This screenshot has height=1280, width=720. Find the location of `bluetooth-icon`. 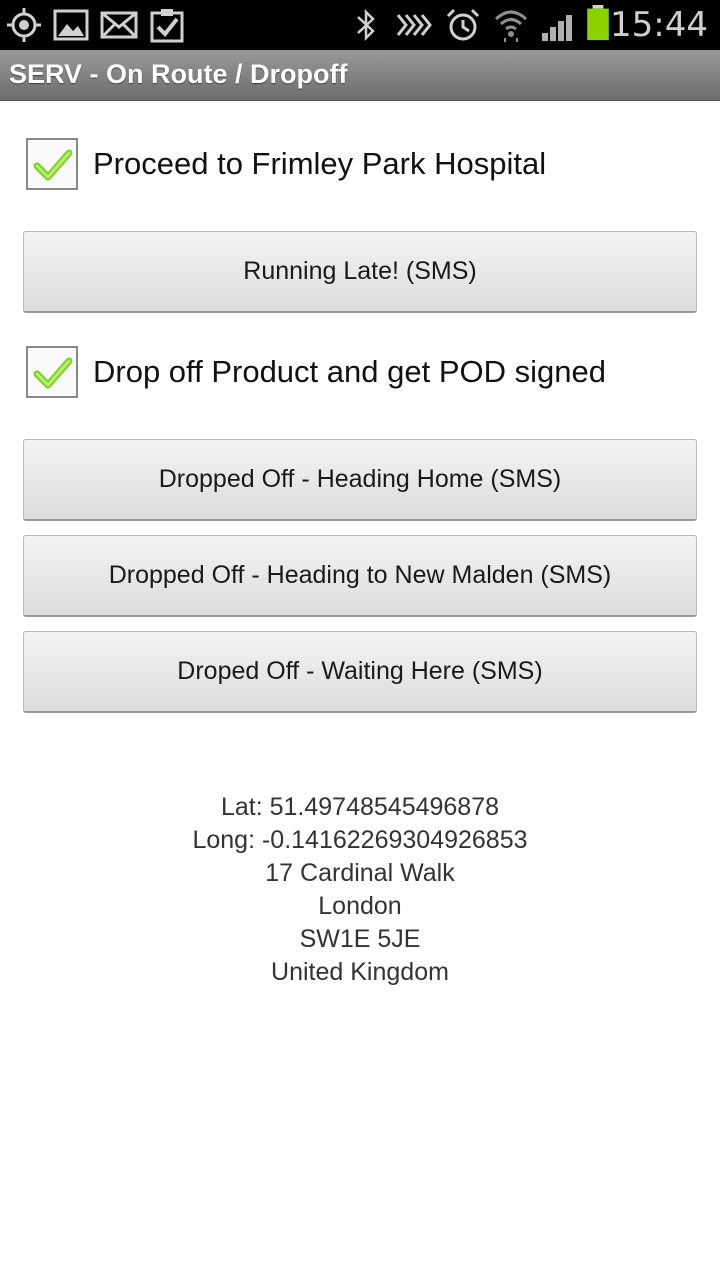

bluetooth-icon is located at coordinates (366, 25).